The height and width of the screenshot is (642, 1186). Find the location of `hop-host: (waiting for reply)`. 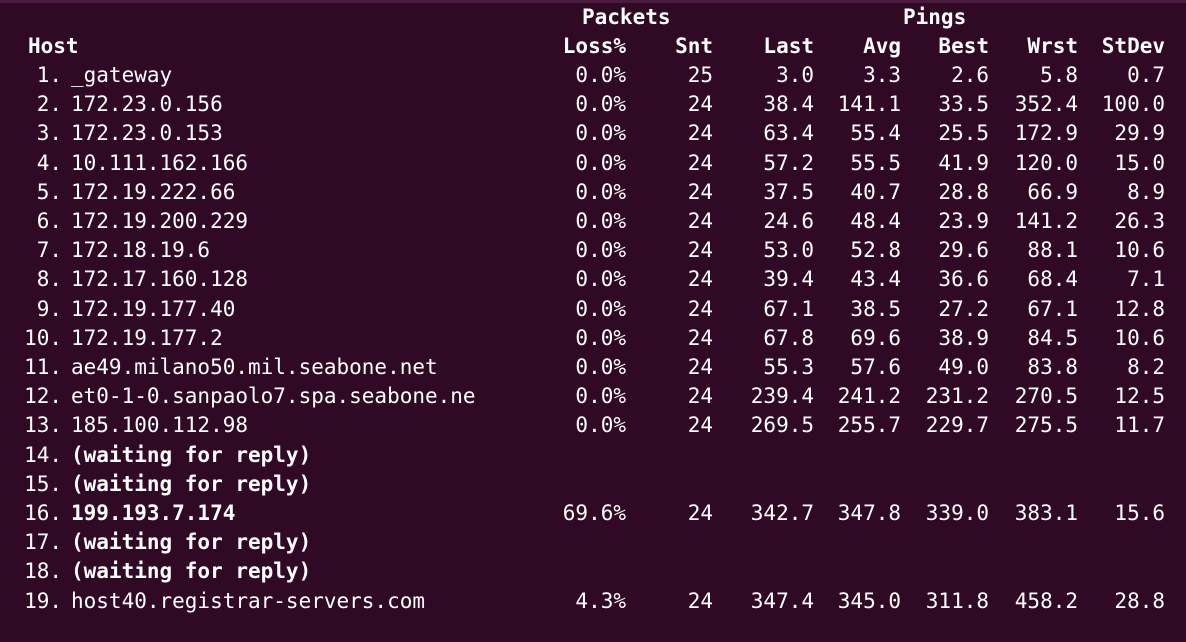

hop-host: (waiting for reply) is located at coordinates (191, 571).